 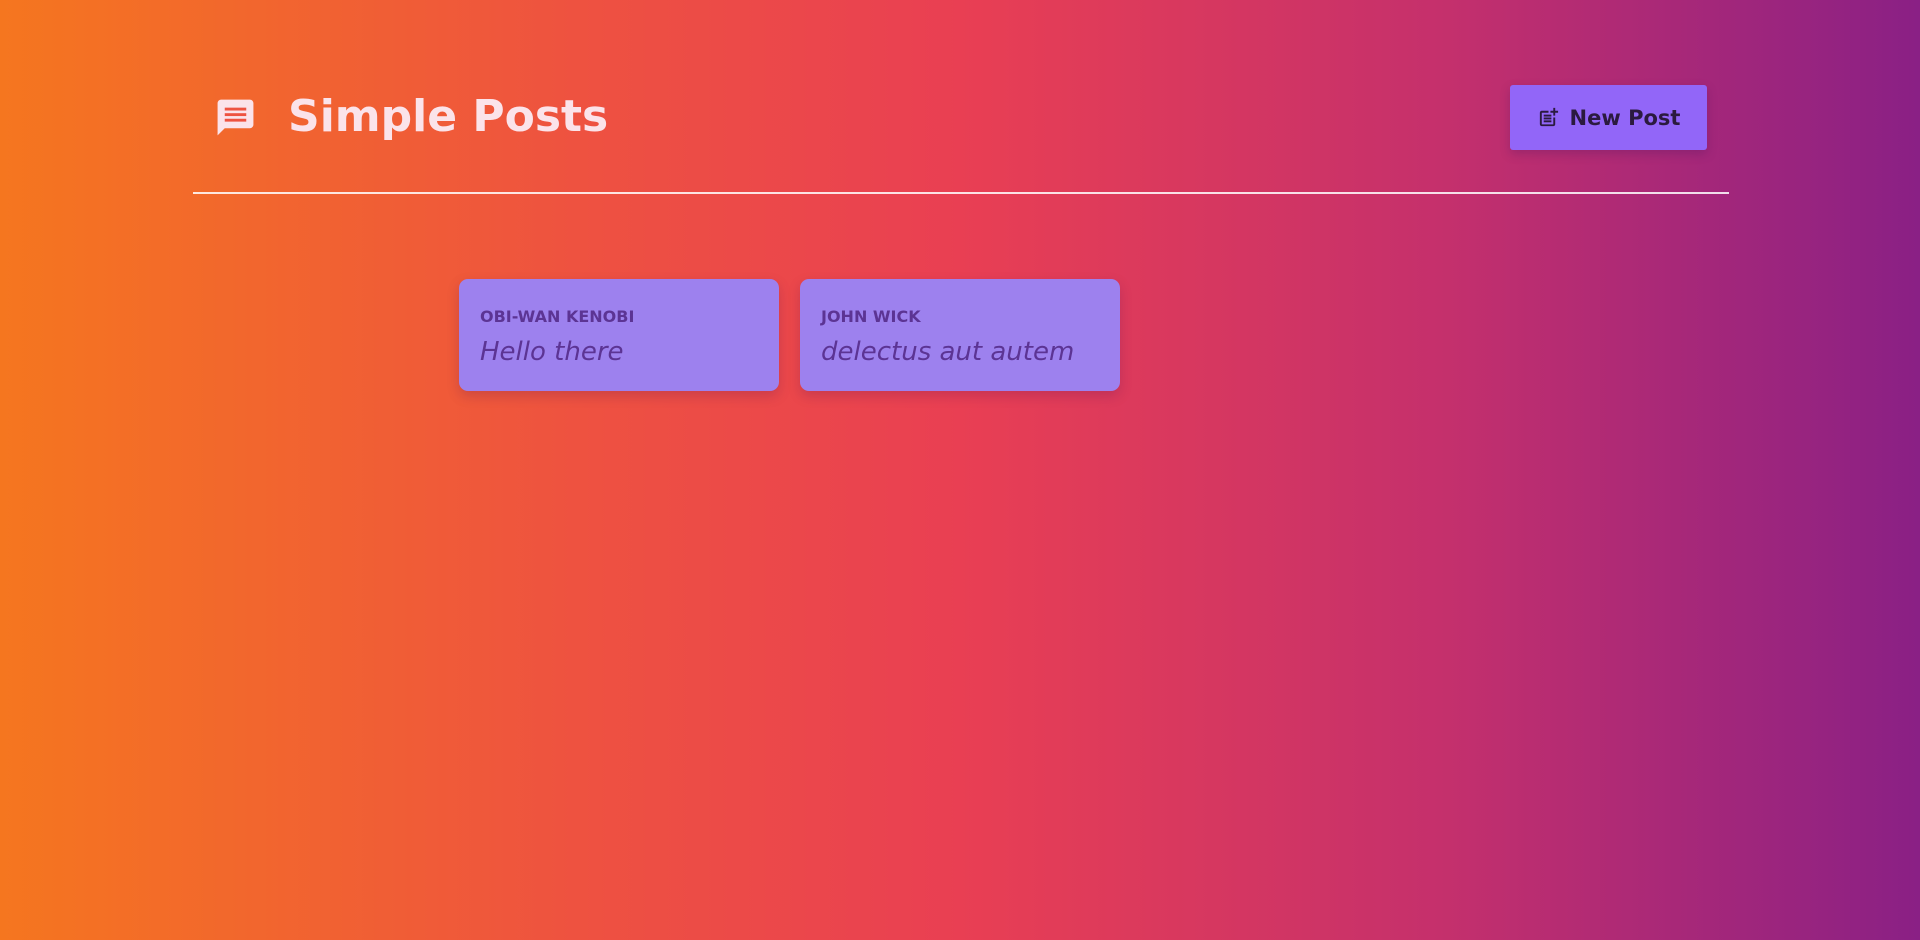 What do you see at coordinates (1548, 117) in the screenshot?
I see `post-add-icon` at bounding box center [1548, 117].